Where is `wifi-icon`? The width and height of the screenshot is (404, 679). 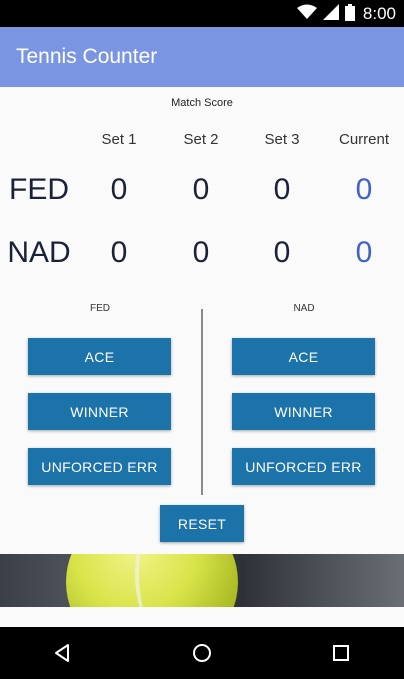 wifi-icon is located at coordinates (306, 14).